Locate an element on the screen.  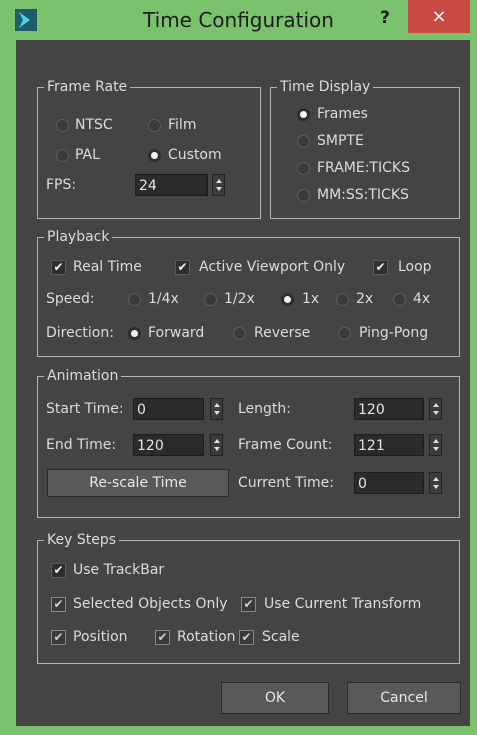
speed-quarter-label: 1/4x is located at coordinates (163, 299).